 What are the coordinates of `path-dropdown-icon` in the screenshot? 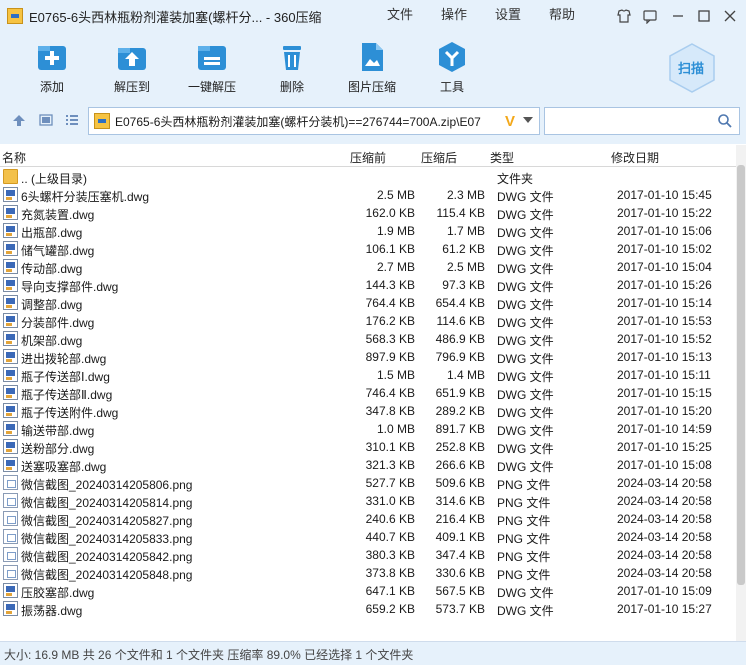 It's located at (528, 120).